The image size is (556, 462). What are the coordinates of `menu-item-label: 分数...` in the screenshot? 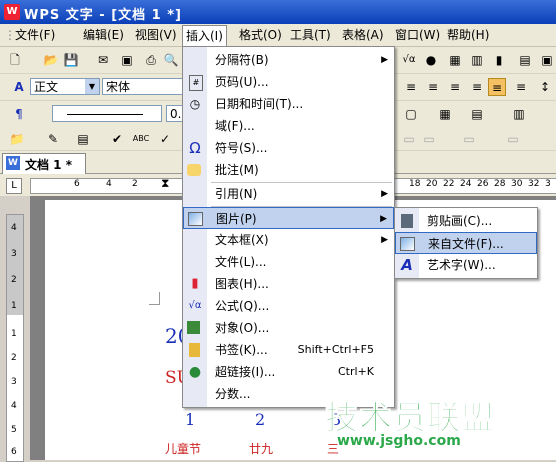 It's located at (233, 394).